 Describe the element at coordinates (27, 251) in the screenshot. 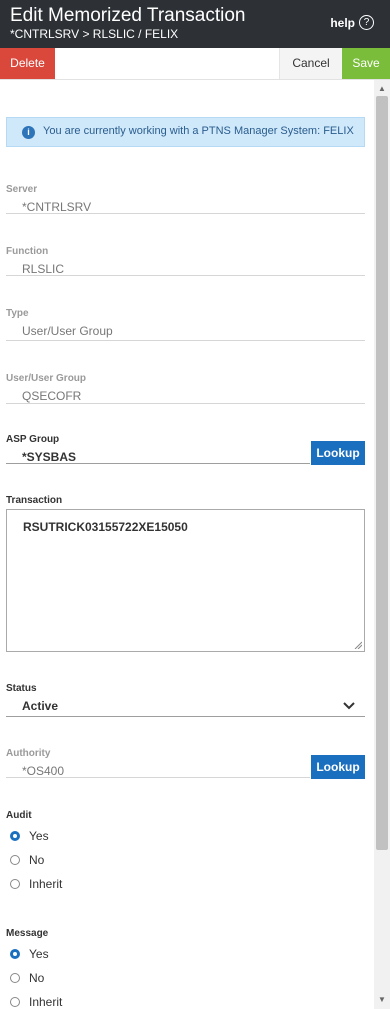

I see `function-label: Function` at that location.